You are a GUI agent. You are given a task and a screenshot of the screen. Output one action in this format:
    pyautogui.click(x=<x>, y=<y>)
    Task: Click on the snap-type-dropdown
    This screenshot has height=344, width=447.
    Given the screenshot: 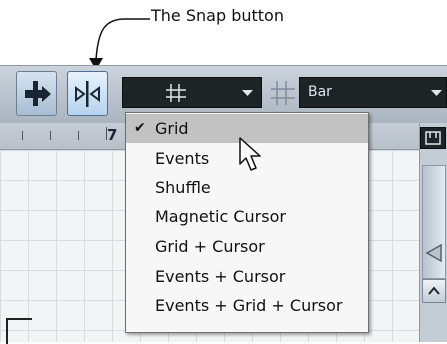 What is the action you would take?
    pyautogui.click(x=192, y=92)
    